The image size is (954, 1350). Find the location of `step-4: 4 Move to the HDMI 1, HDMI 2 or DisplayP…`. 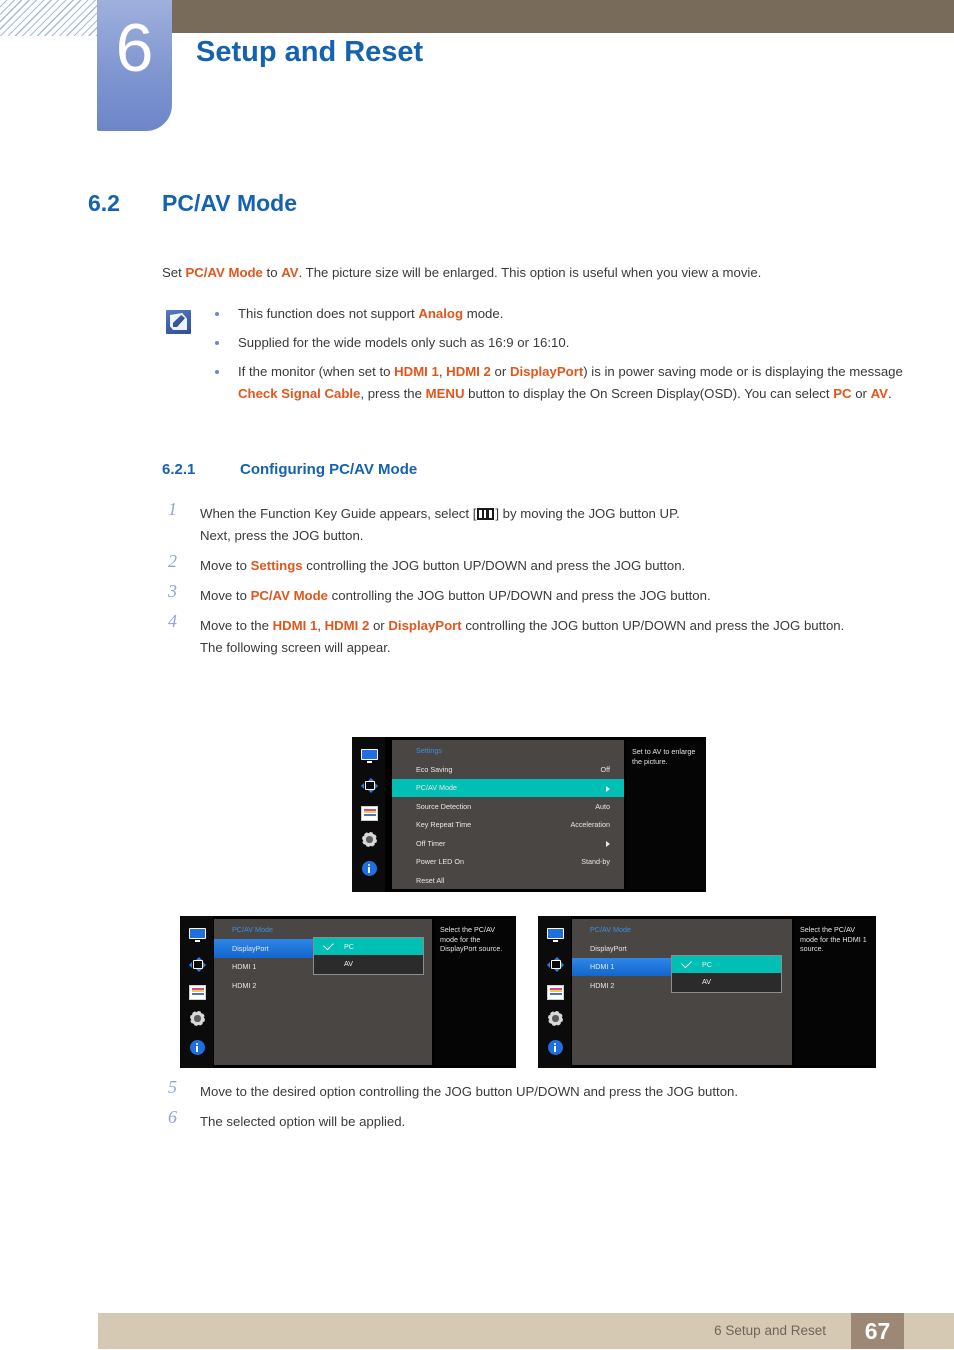

step-4: 4 Move to the HDMI 1, HDMI 2 or DisplayP… is located at coordinates (557, 635).